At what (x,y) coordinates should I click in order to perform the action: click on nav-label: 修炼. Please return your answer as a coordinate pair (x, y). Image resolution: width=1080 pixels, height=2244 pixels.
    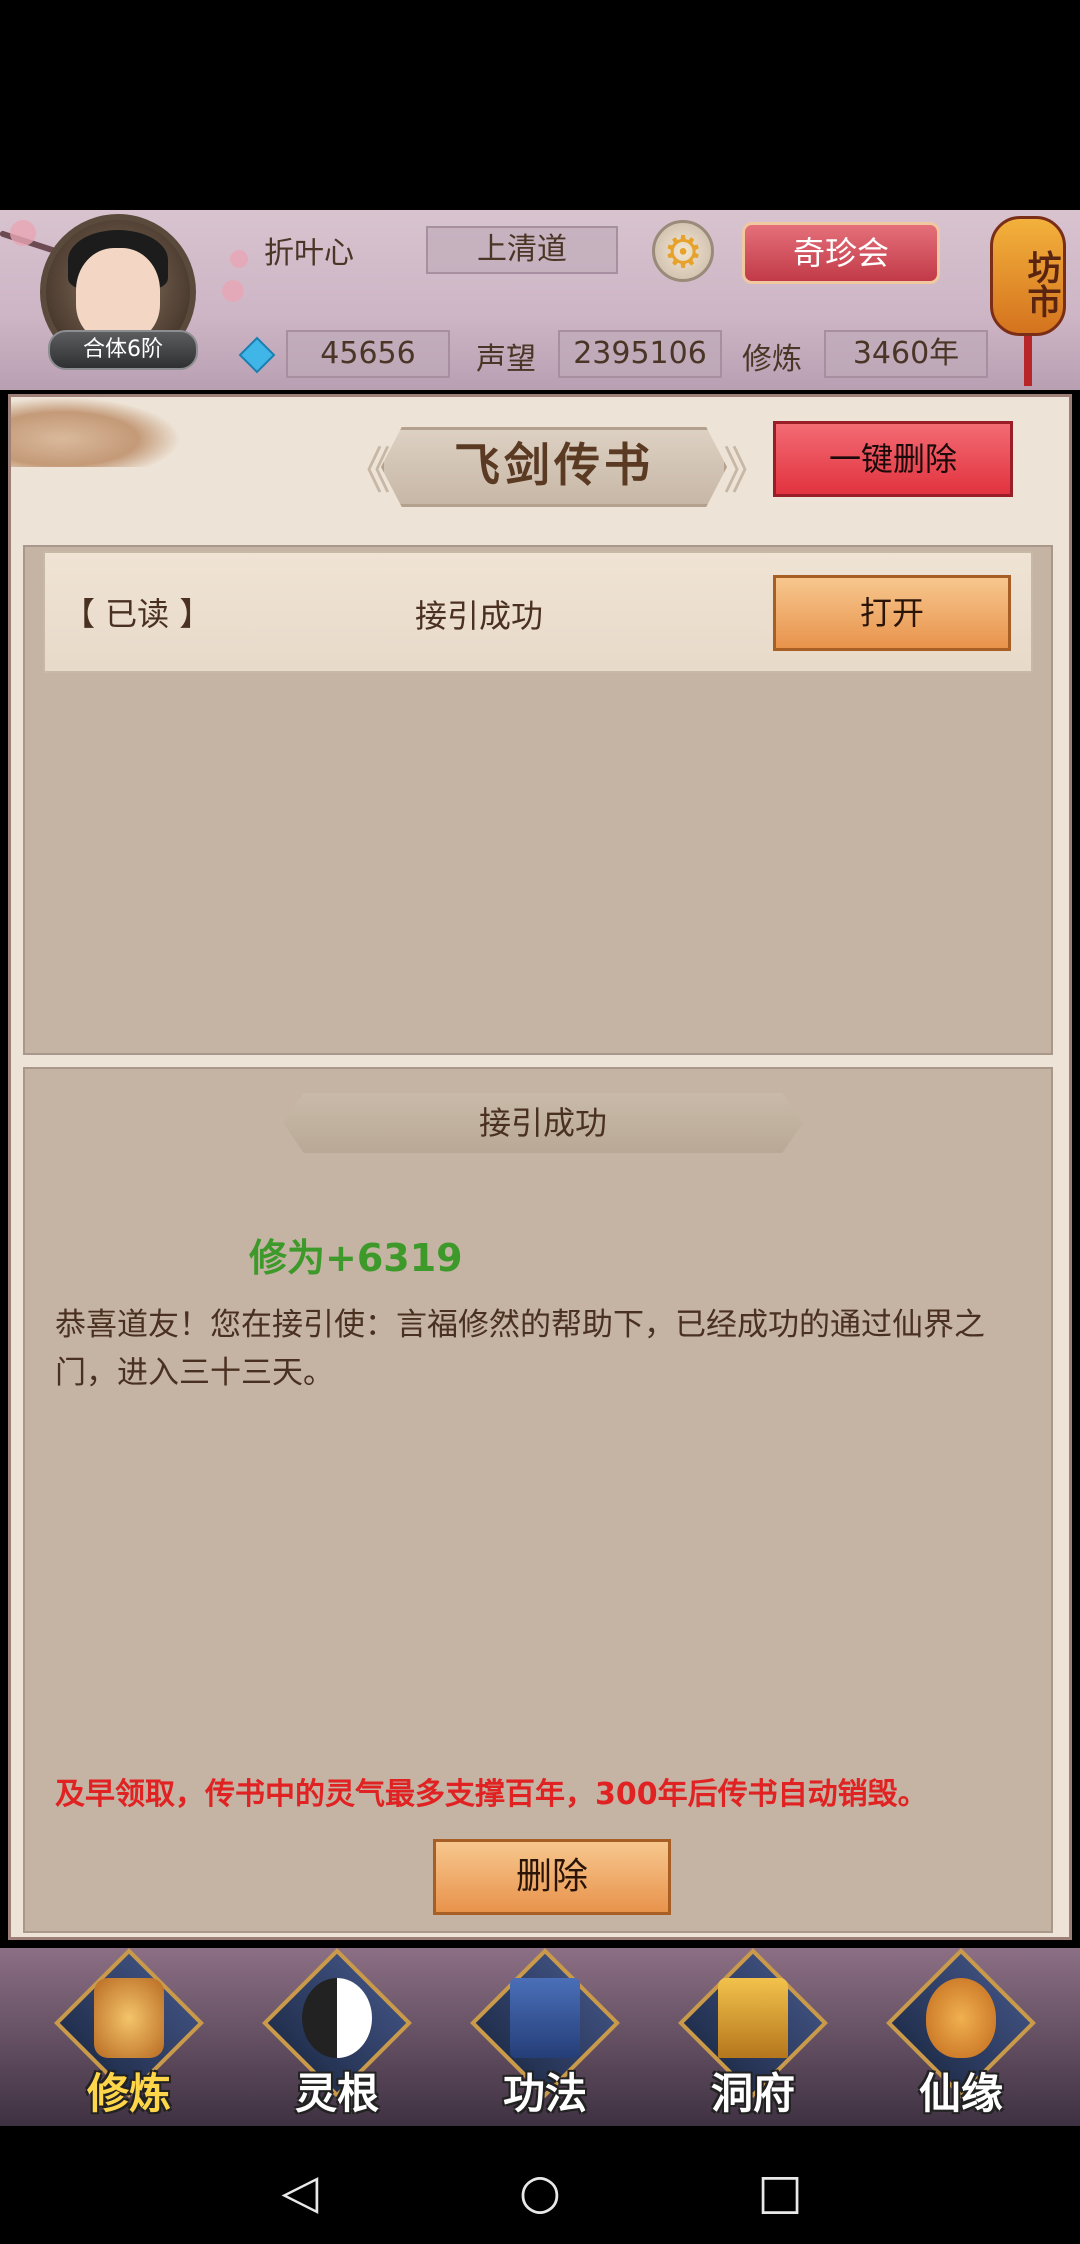
    Looking at the image, I should click on (128, 2093).